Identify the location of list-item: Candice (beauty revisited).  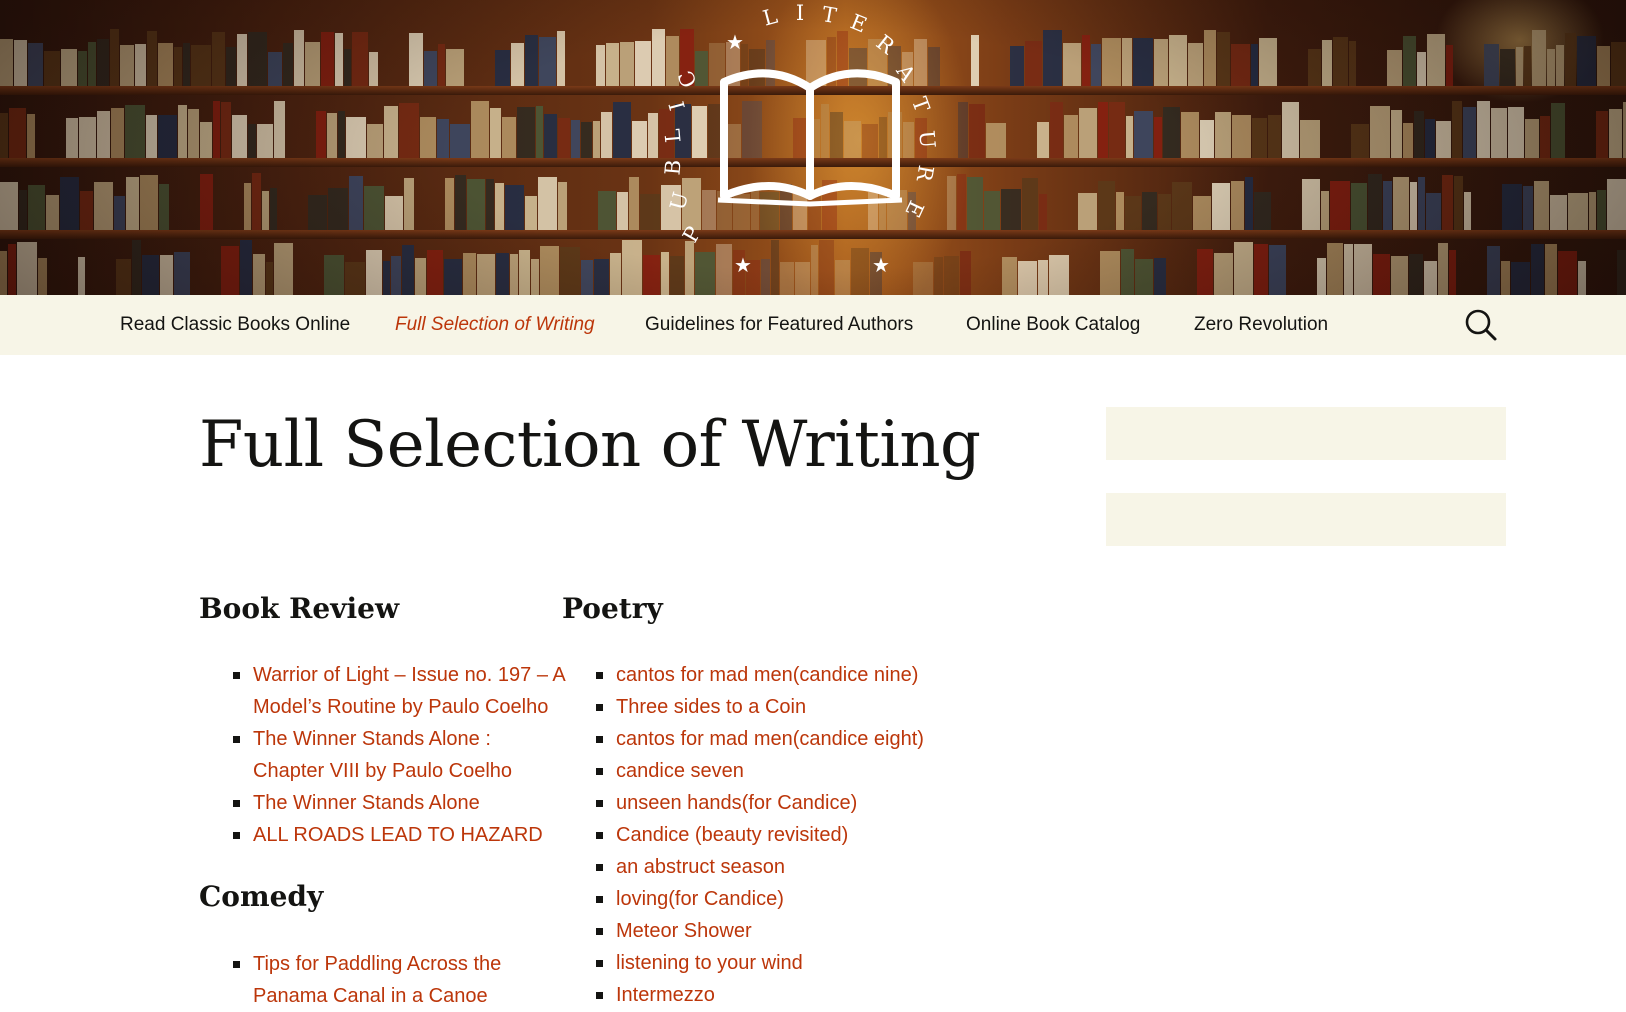
(773, 835).